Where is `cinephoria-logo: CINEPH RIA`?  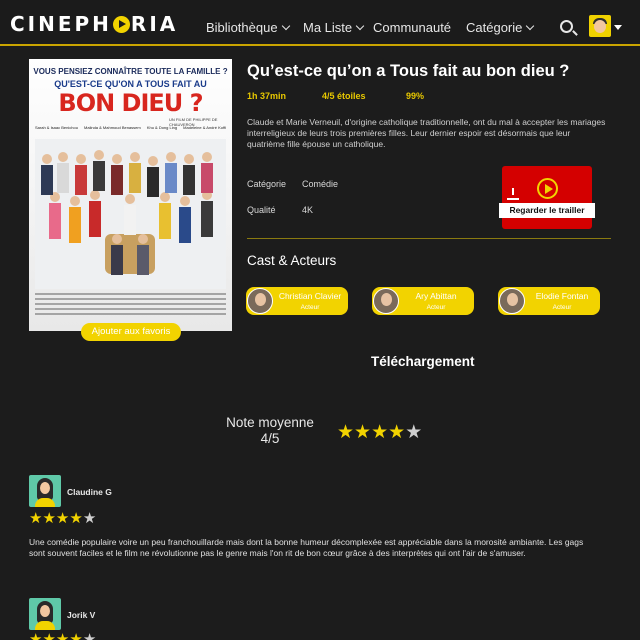 cinephoria-logo: CINEPH RIA is located at coordinates (94, 24).